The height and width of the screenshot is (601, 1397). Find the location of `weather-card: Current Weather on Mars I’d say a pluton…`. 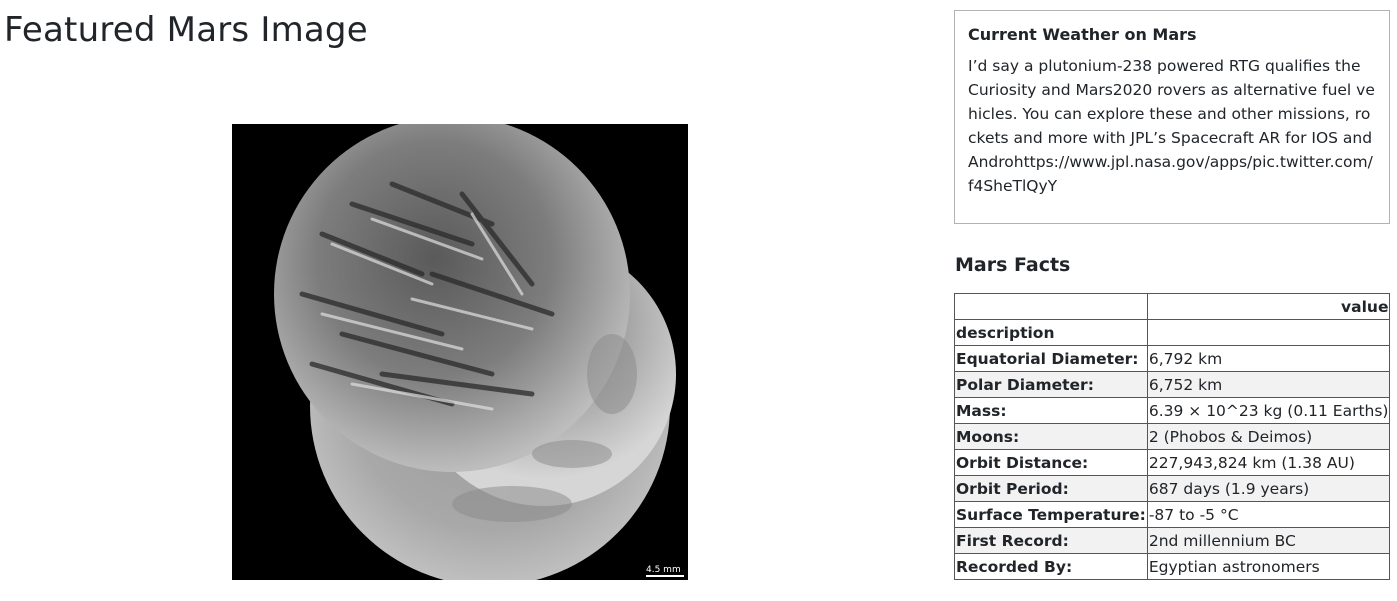

weather-card: Current Weather on Mars I’d say a pluton… is located at coordinates (1172, 117).